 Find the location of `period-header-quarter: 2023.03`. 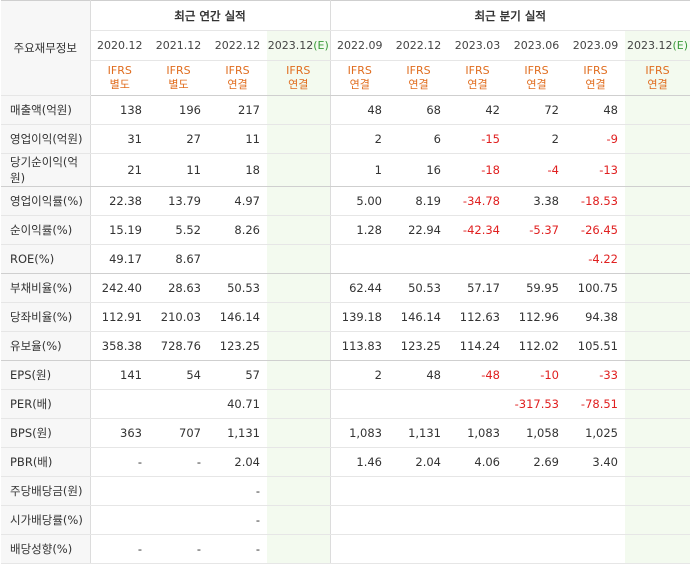

period-header-quarter: 2023.03 is located at coordinates (477, 45).